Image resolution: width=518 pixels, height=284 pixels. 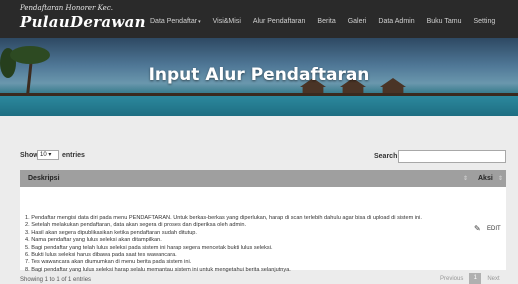 What do you see at coordinates (493, 279) in the screenshot?
I see `next-page-button: Next` at bounding box center [493, 279].